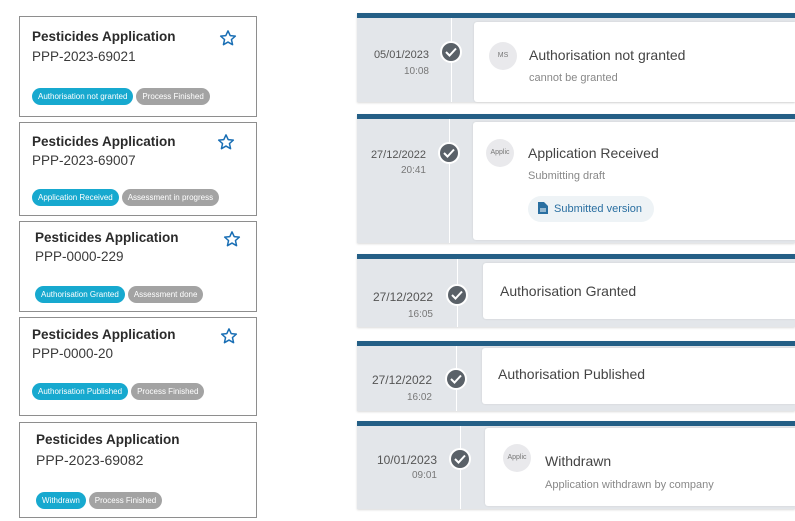  What do you see at coordinates (543, 208) in the screenshot?
I see `document-icon` at bounding box center [543, 208].